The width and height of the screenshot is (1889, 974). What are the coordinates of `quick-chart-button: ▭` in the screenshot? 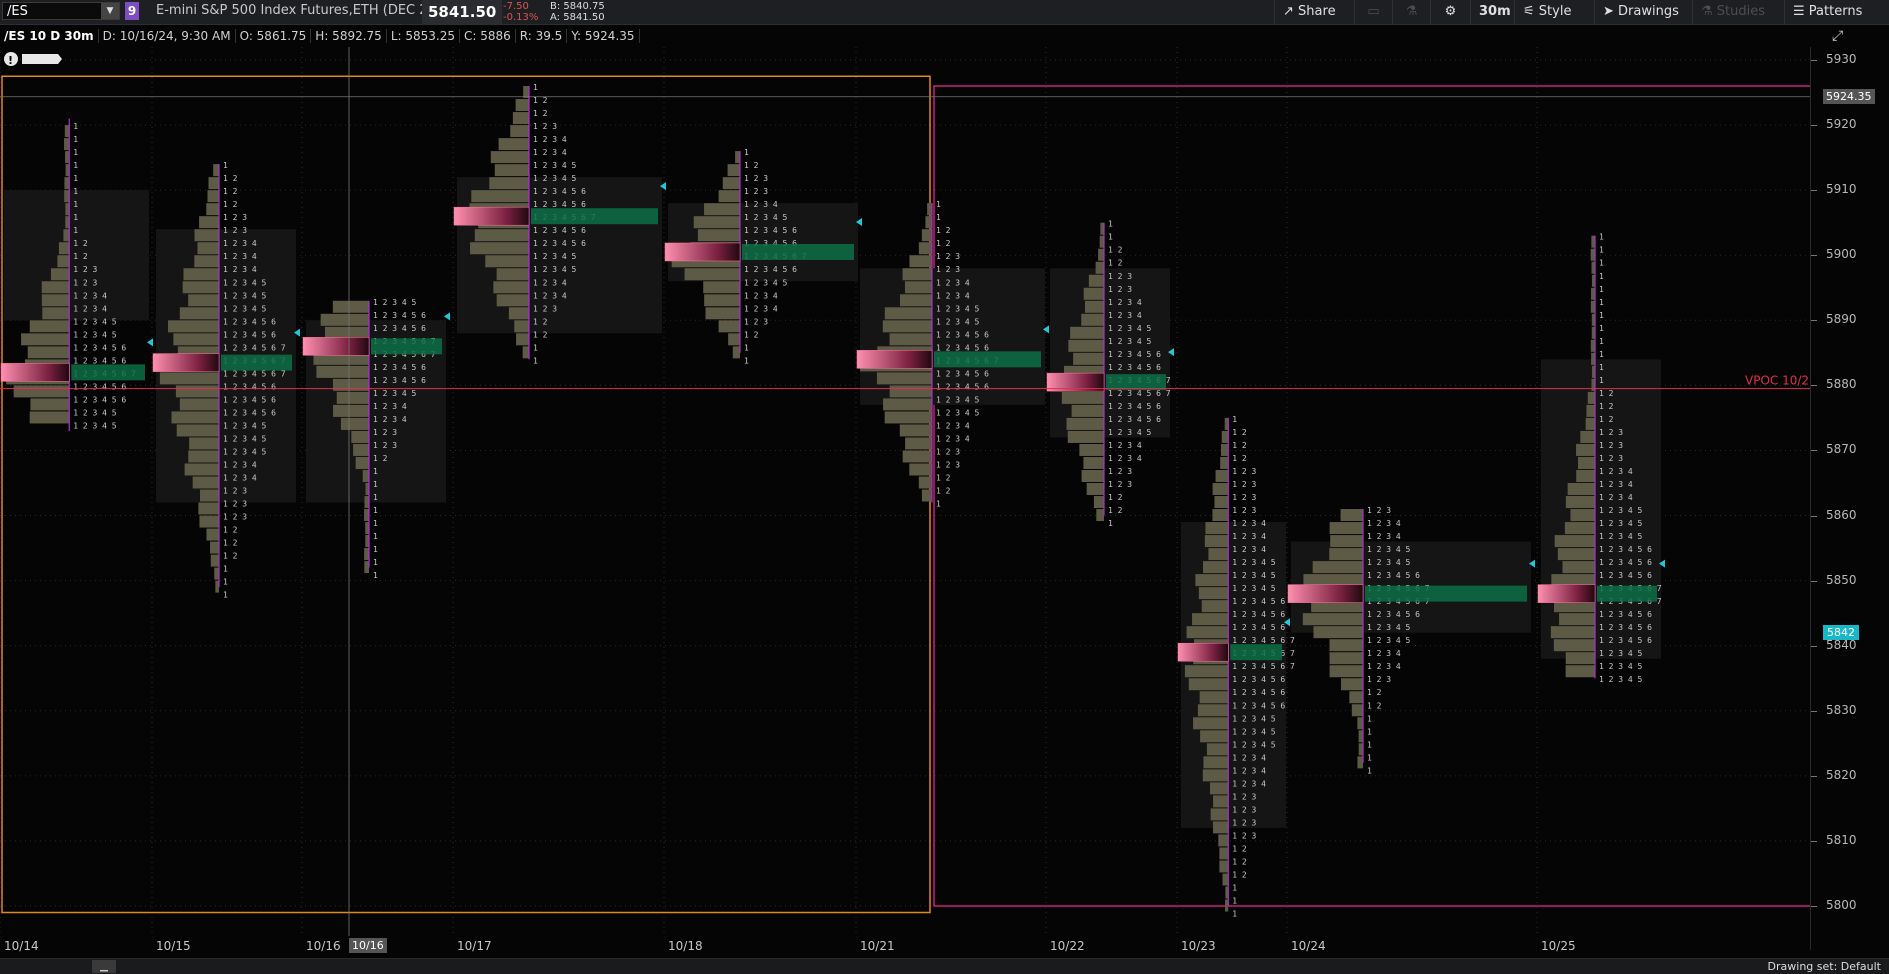 It's located at (1373, 12).